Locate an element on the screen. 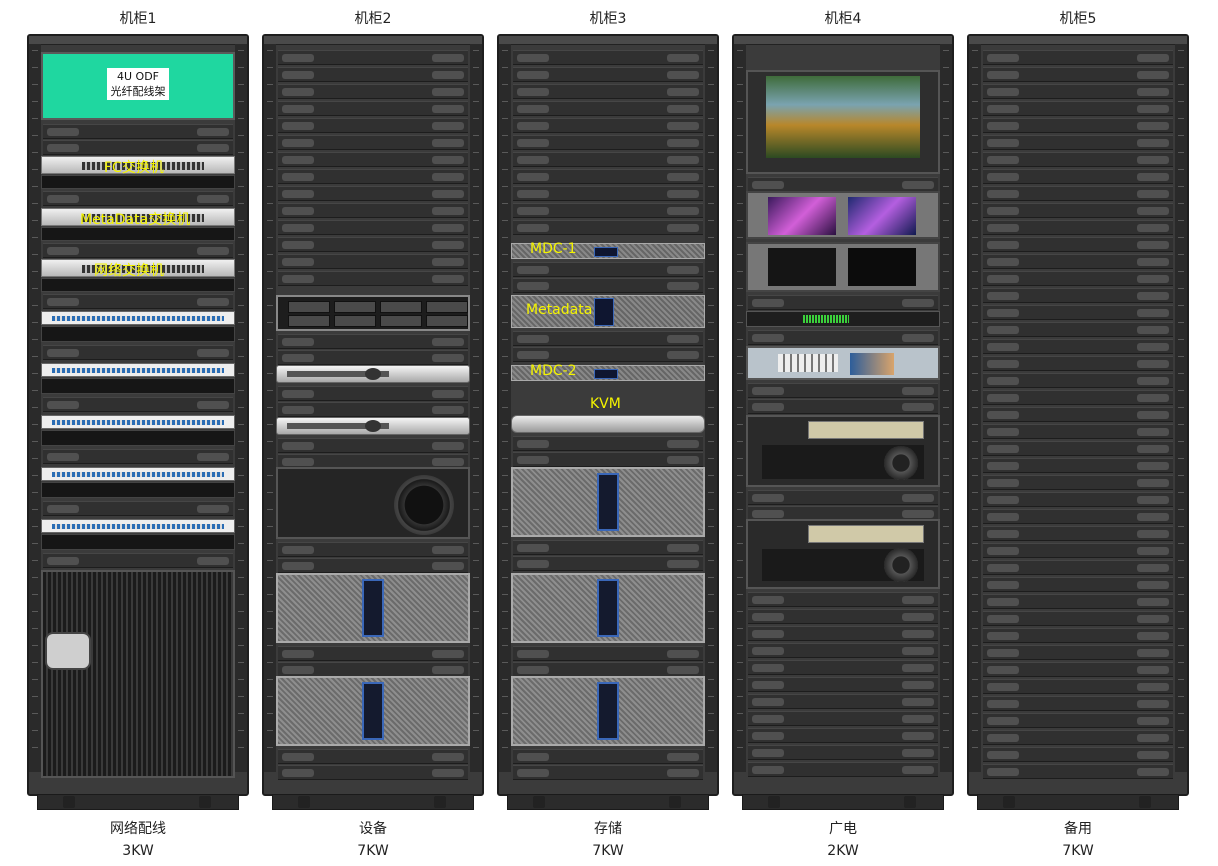 This screenshot has height=866, width=1218. nas-storage-server is located at coordinates (373, 313).